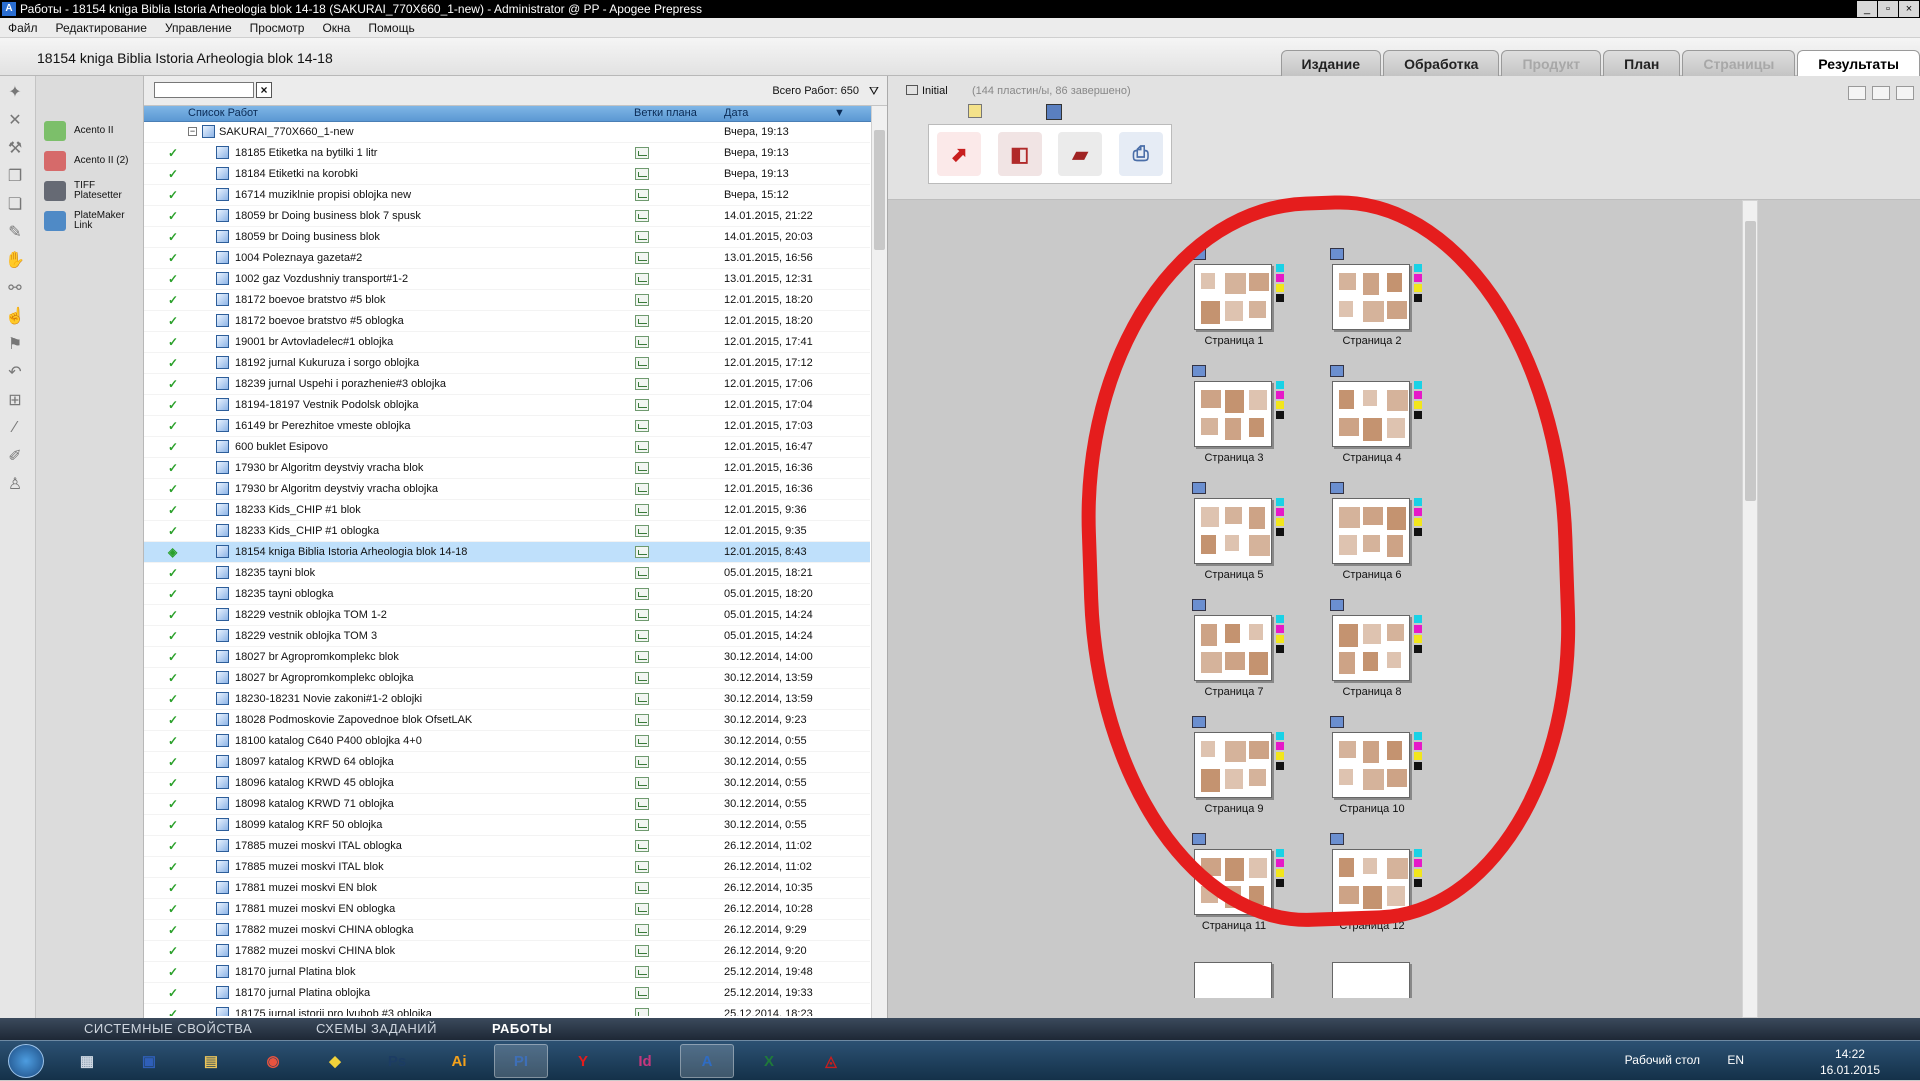 This screenshot has width=1920, height=1081. I want to click on tools-icon: ⚒, so click(15, 148).